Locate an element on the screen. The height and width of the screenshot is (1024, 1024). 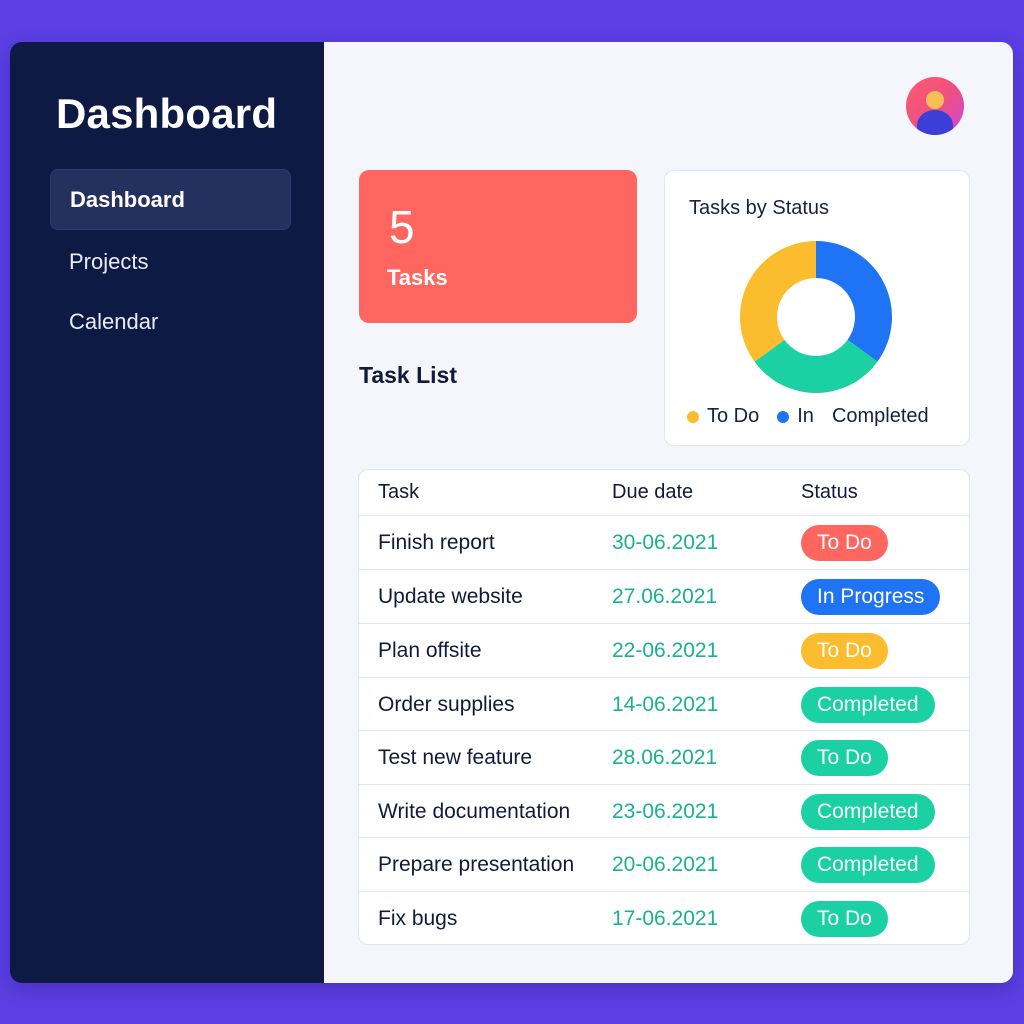
legend-entry-todo: To Do is located at coordinates (723, 416).